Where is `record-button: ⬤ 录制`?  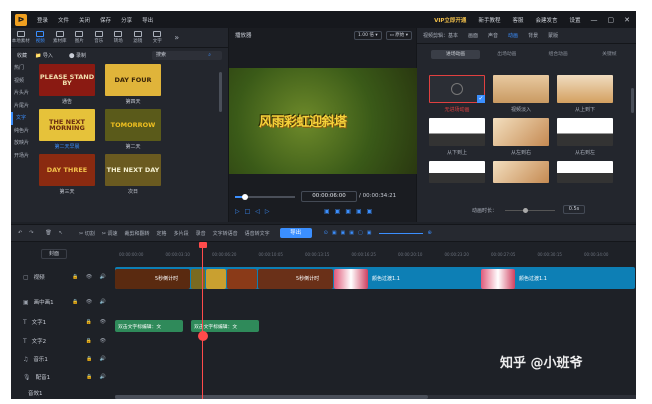
record-button: ⬤ 录制 is located at coordinates (81, 55).